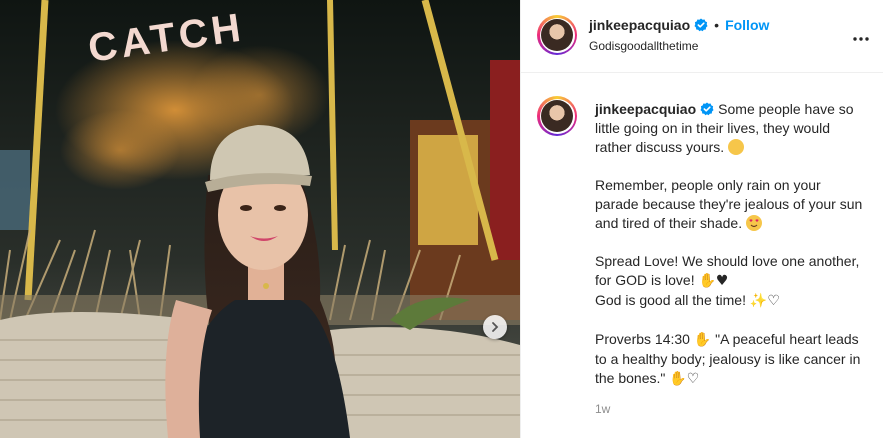 This screenshot has height=438, width=883. Describe the element at coordinates (557, 116) in the screenshot. I see `caption-author-avatar` at that location.